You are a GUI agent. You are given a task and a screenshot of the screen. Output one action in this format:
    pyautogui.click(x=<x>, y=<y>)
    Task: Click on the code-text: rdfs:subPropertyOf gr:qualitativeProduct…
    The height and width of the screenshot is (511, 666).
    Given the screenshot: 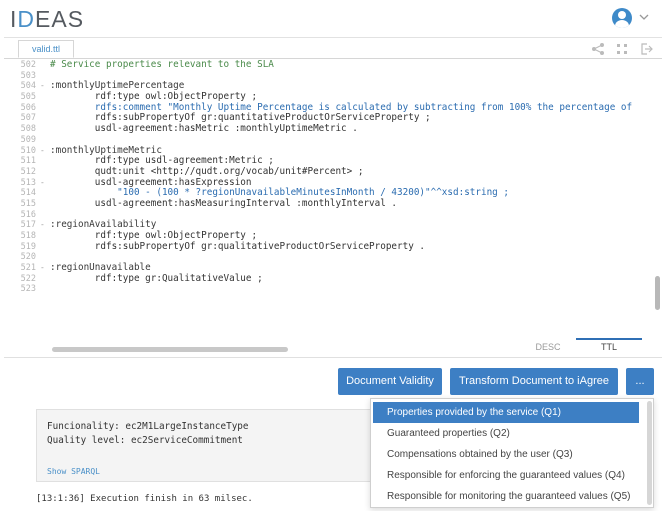 What is the action you would take?
    pyautogui.click(x=238, y=246)
    